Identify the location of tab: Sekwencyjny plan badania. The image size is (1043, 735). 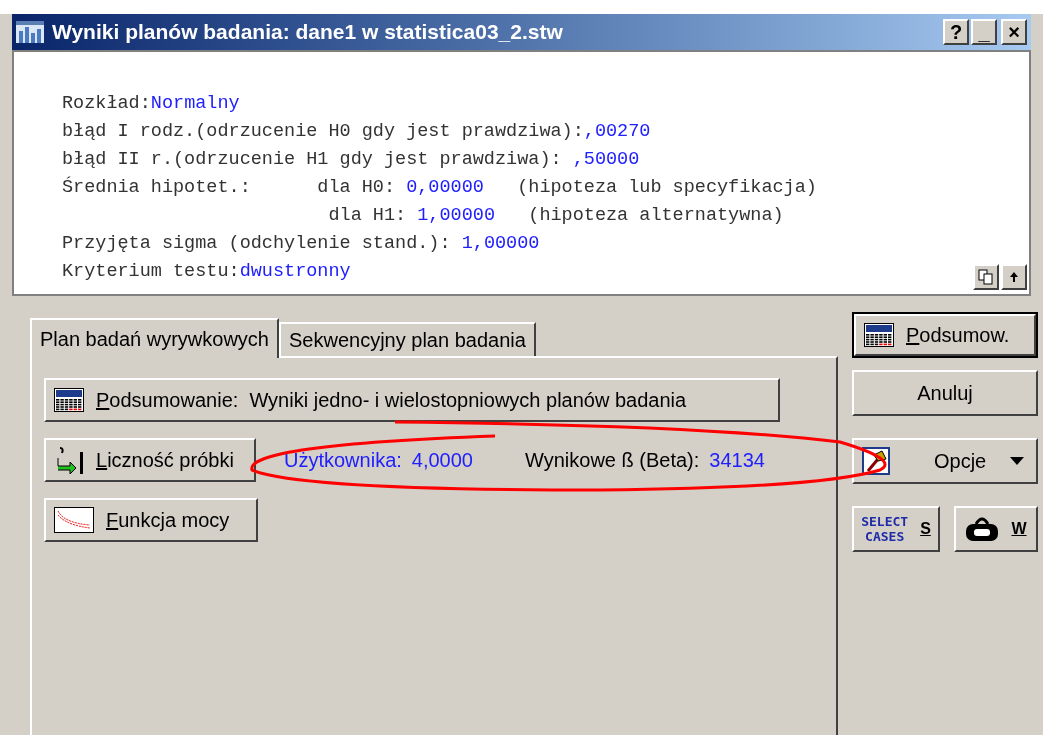
(407, 339).